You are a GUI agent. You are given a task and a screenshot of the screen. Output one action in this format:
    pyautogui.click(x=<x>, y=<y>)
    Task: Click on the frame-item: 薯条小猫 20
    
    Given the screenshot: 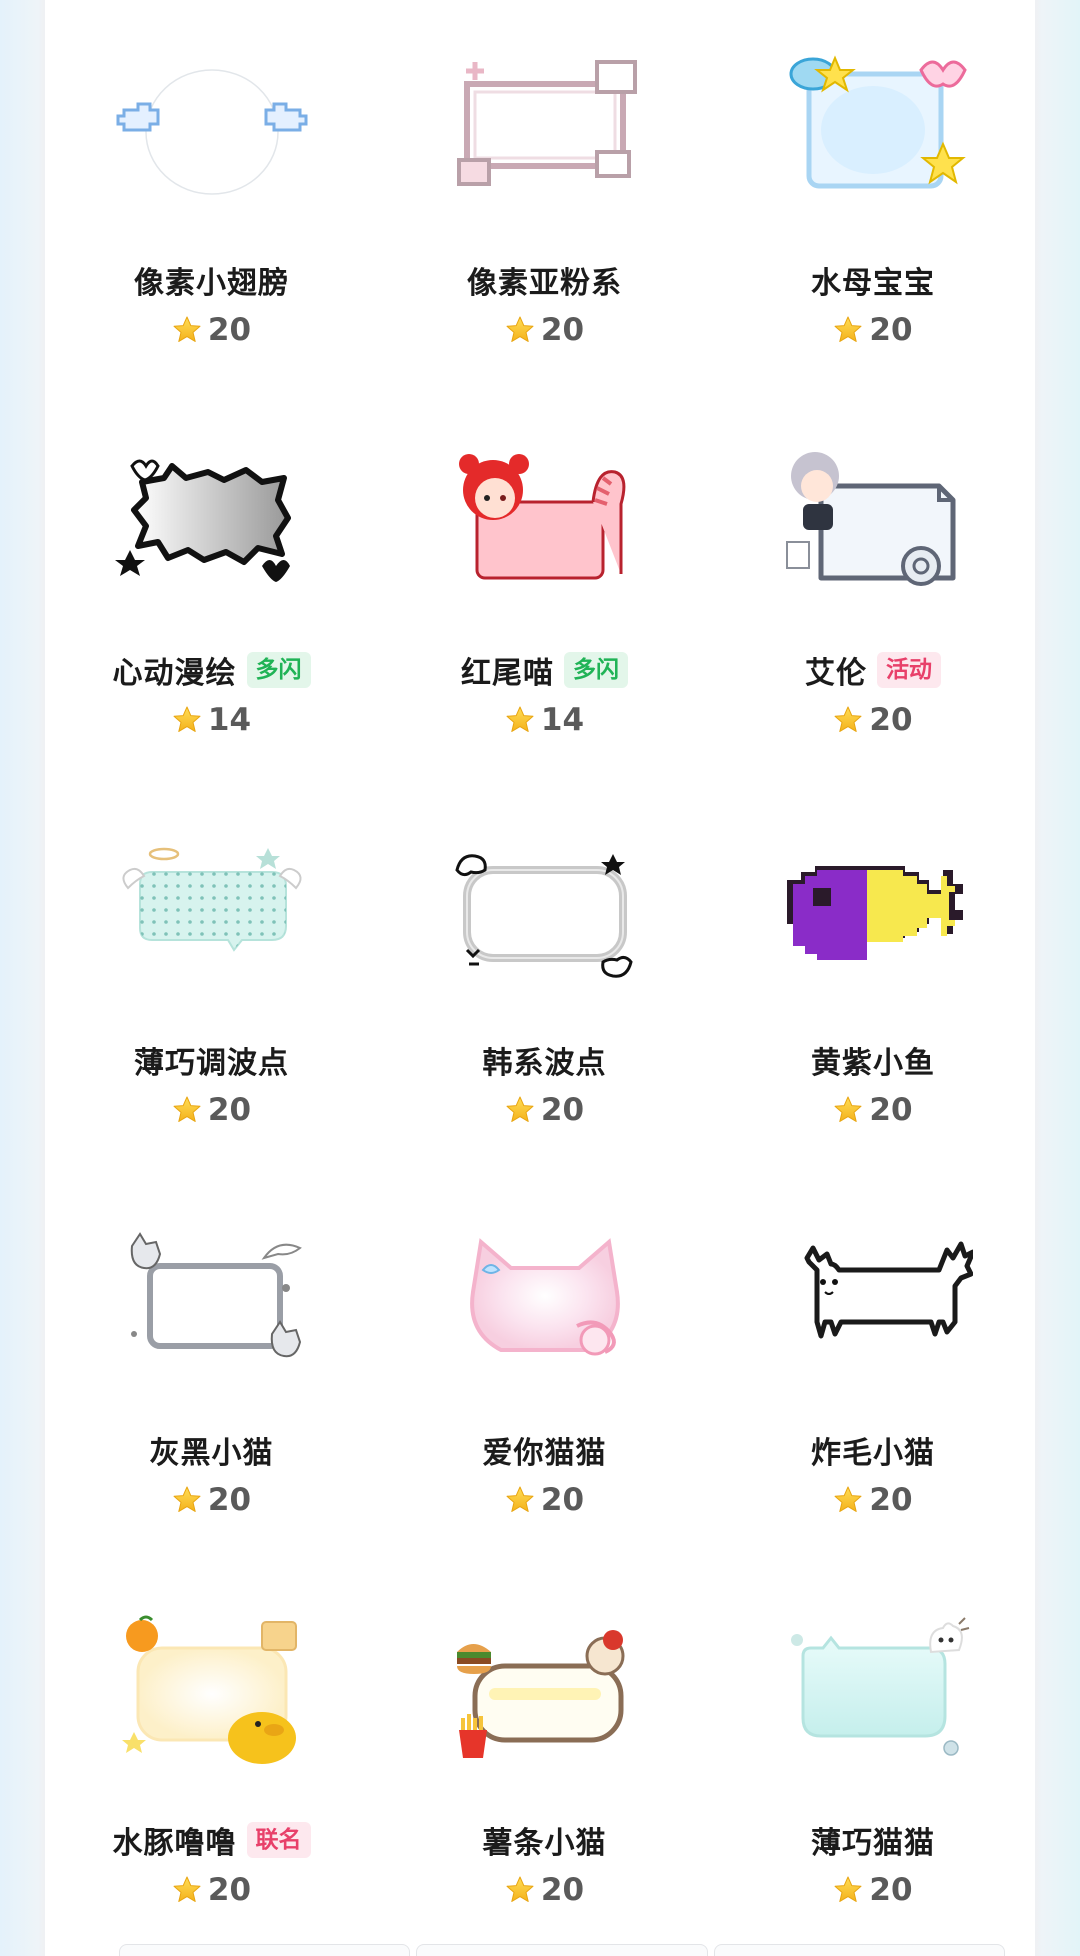 What is the action you would take?
    pyautogui.click(x=544, y=1755)
    